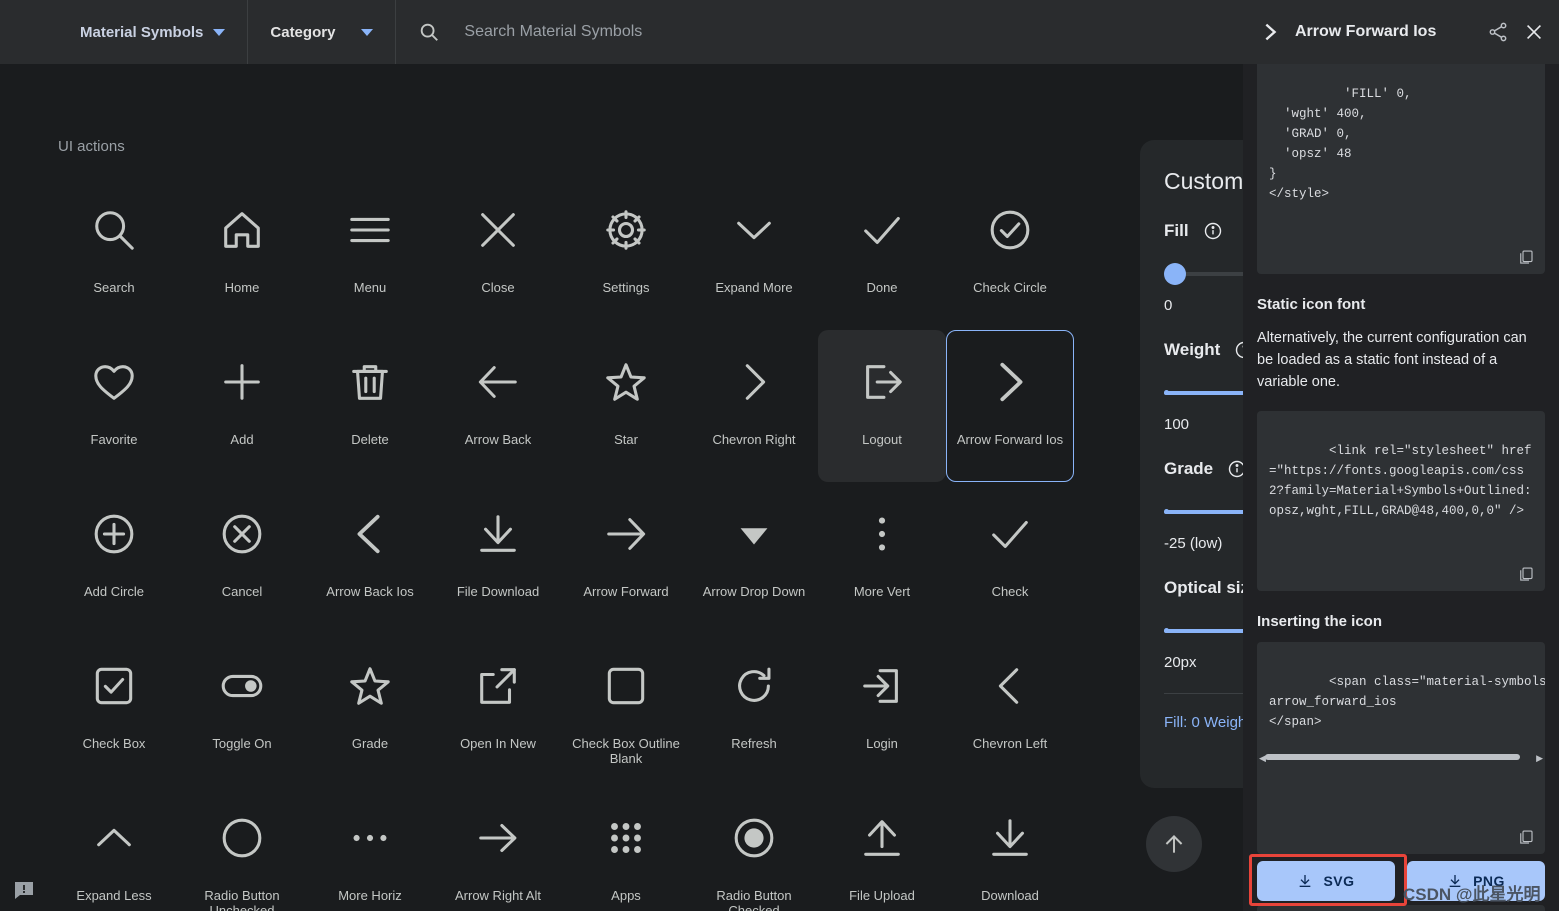  I want to click on arrow-upward-icon, so click(1174, 844).